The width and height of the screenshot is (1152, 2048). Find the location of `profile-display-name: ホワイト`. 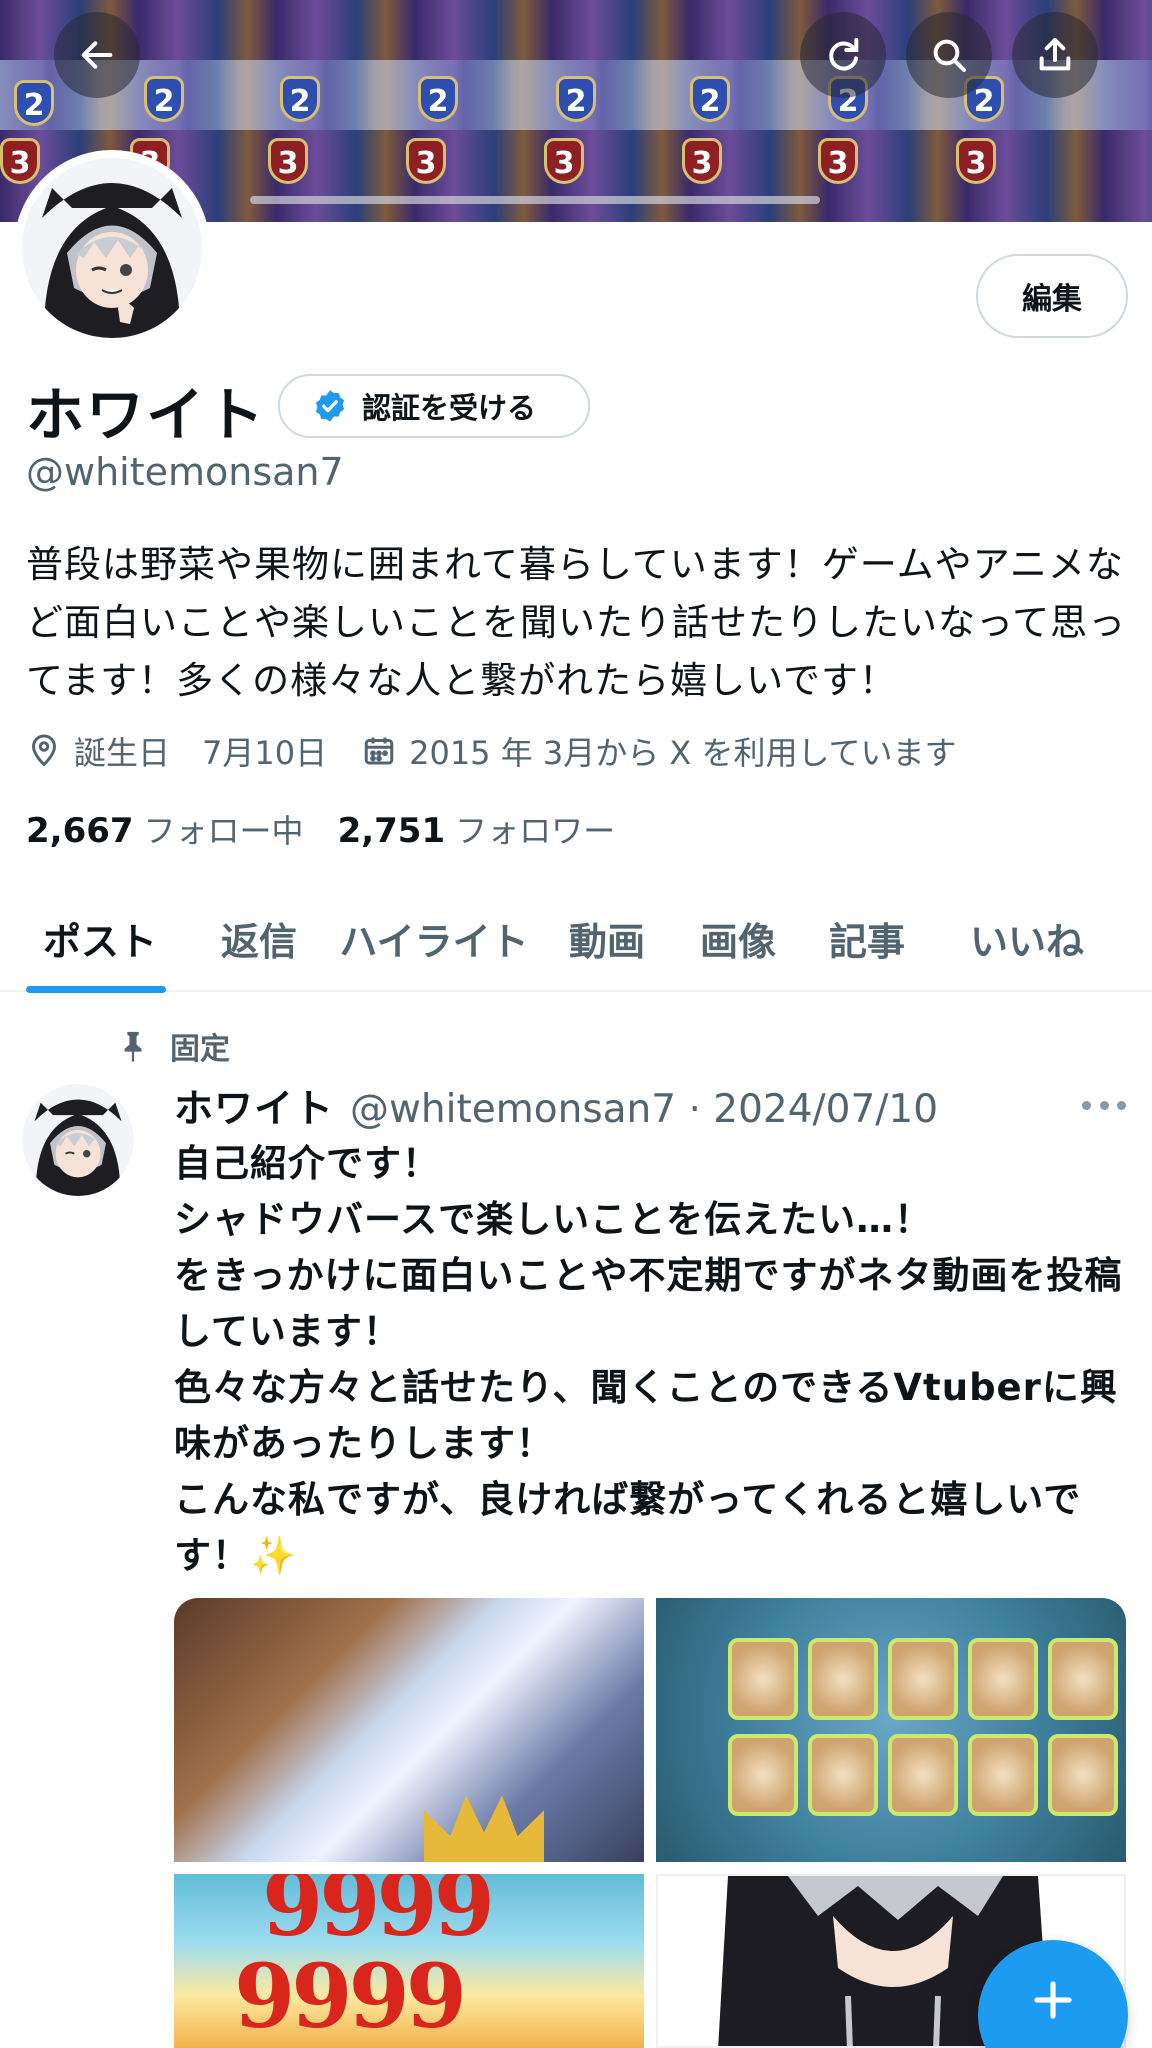

profile-display-name: ホワイト is located at coordinates (146, 415).